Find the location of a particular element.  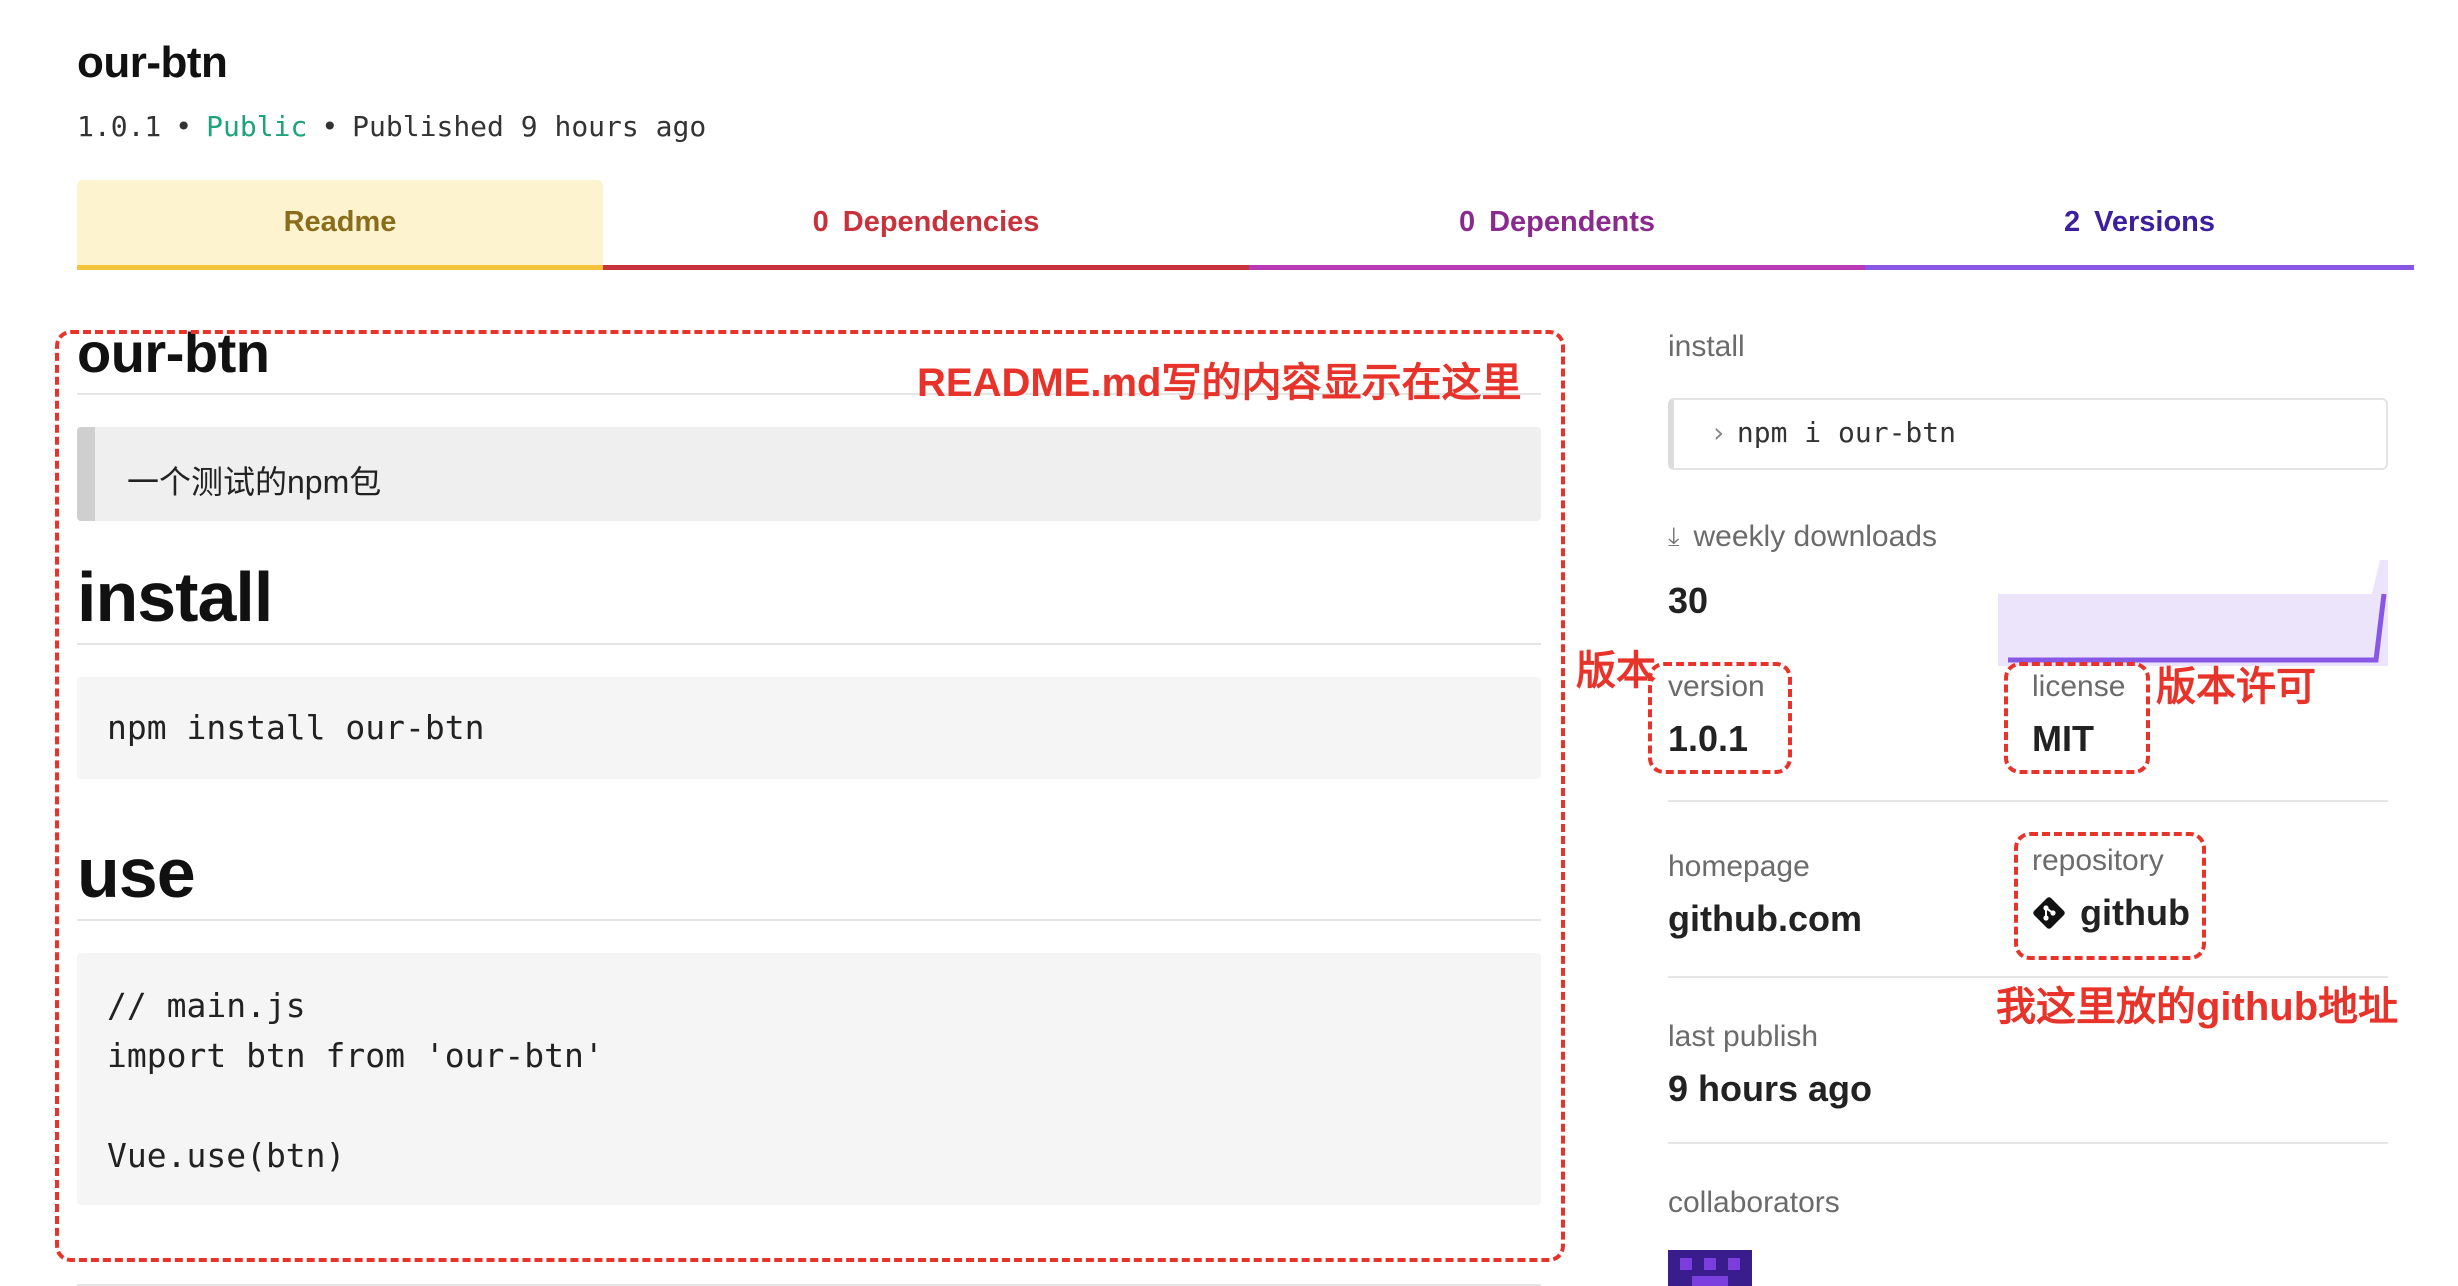

tab-readme: Readme is located at coordinates (340, 225).